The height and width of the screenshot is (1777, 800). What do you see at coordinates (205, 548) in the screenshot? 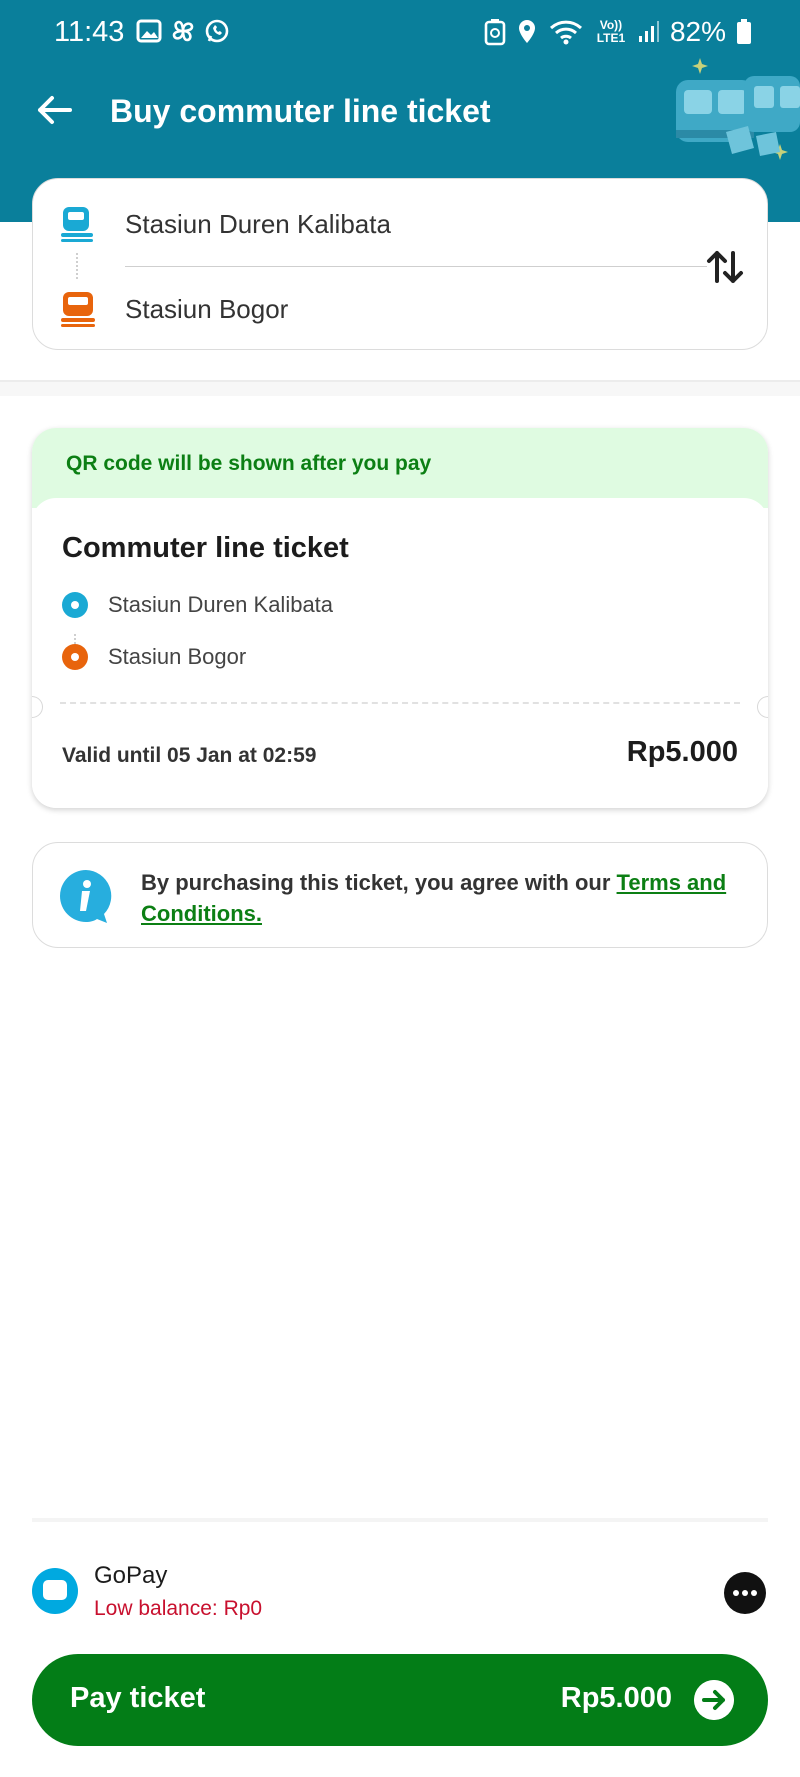
I see `ticket-title: Commuter line ticket` at bounding box center [205, 548].